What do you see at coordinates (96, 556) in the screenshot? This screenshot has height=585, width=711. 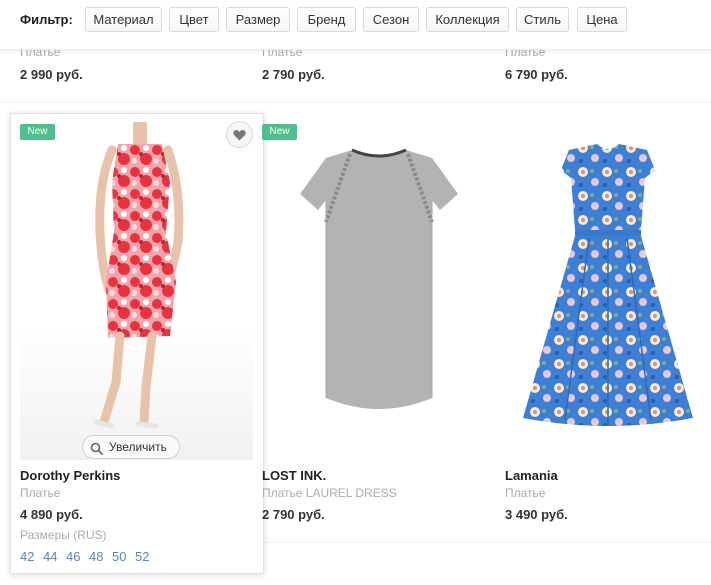 I see `size-option: 48` at bounding box center [96, 556].